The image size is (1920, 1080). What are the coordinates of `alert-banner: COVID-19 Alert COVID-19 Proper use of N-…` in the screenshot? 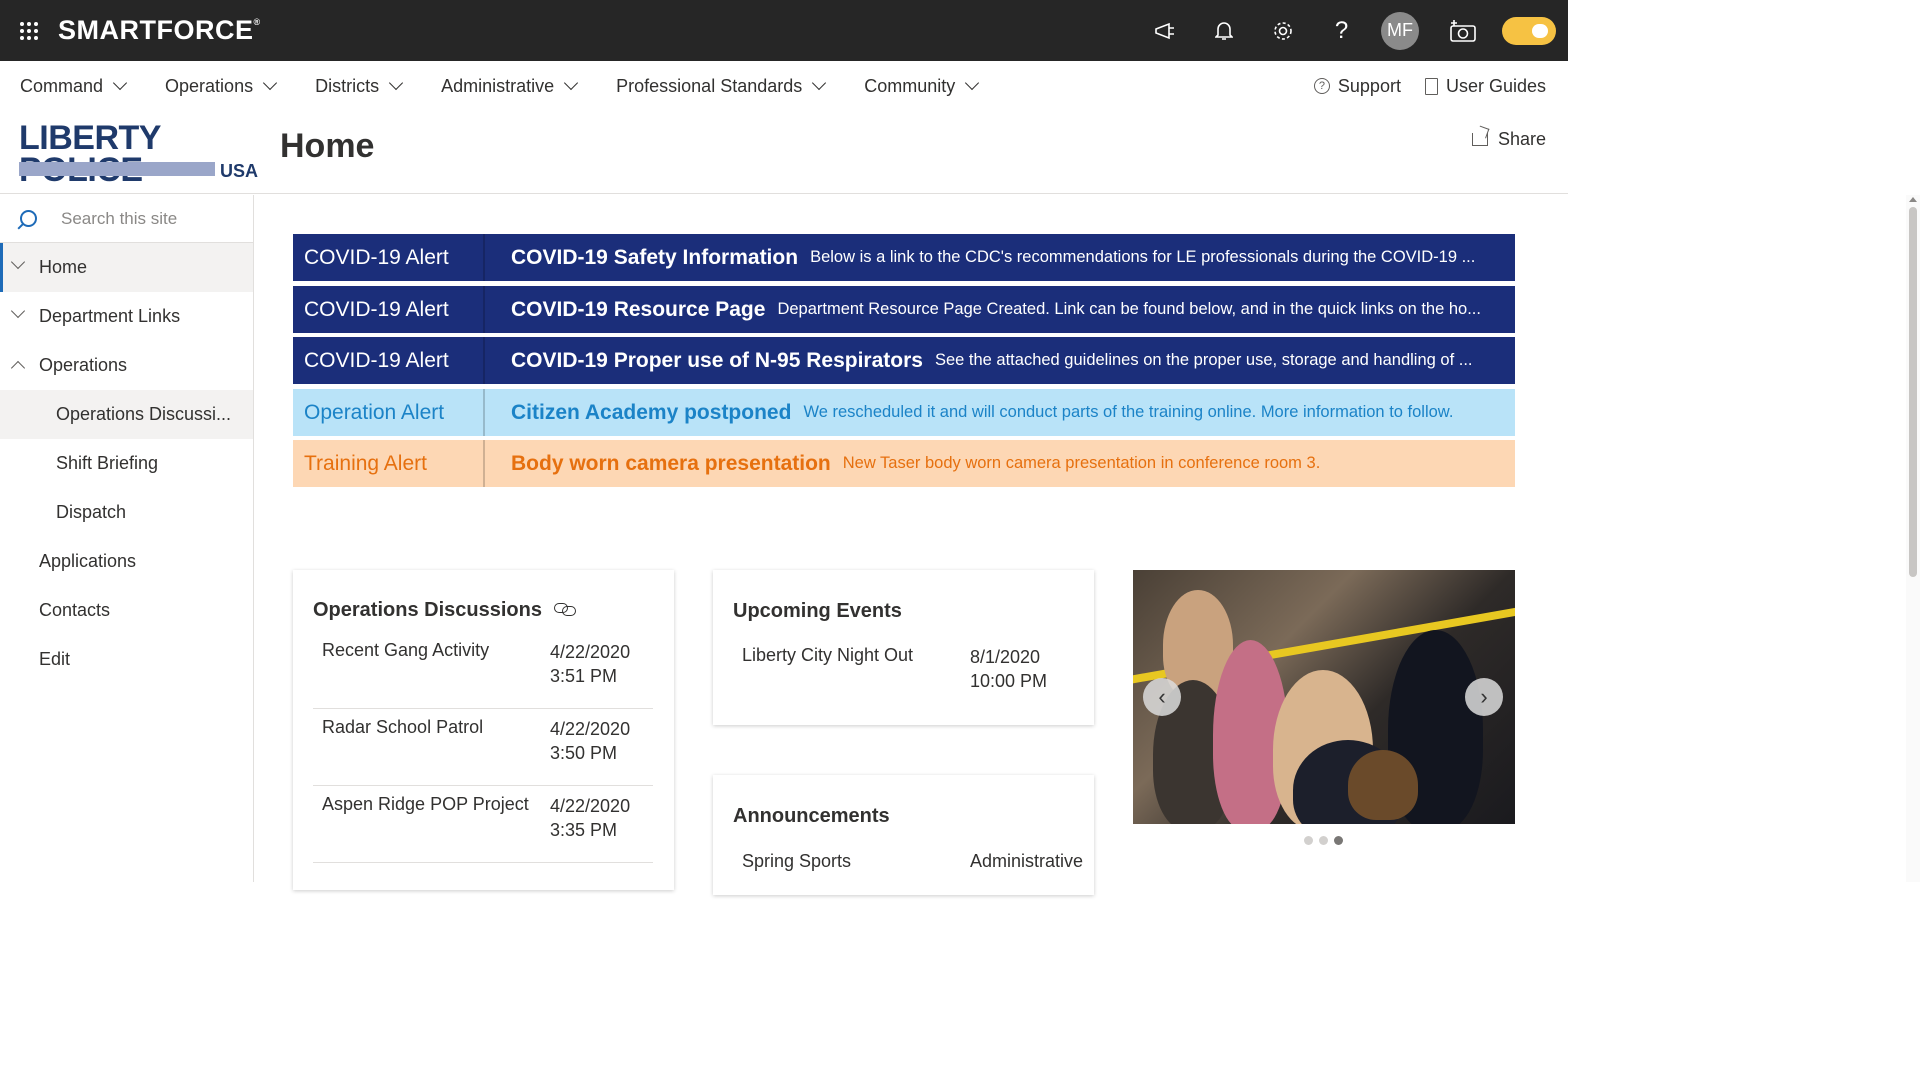 It's located at (904, 360).